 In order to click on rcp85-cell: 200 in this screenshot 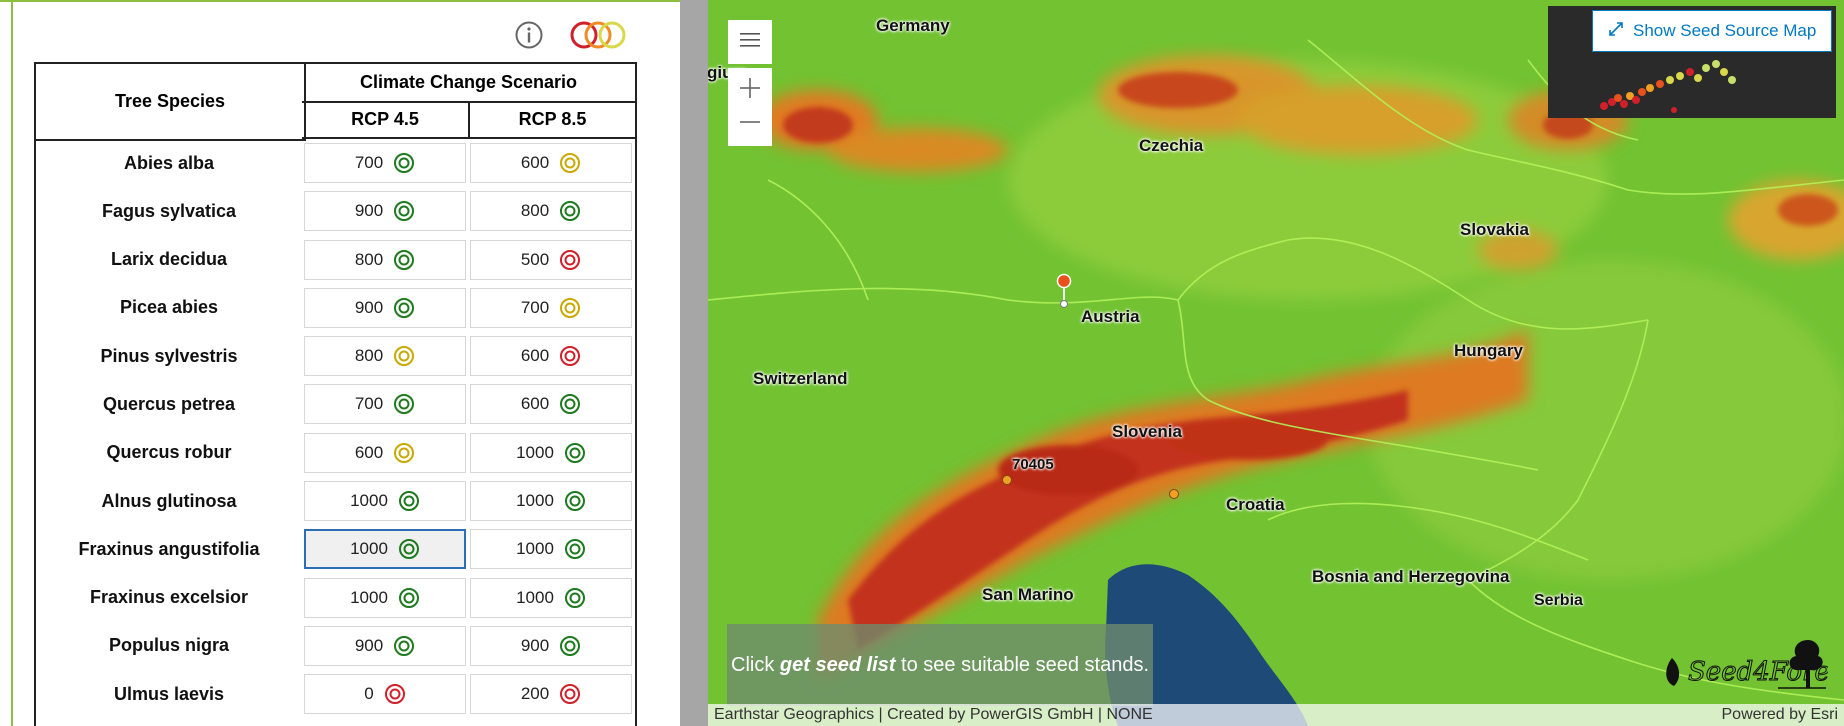, I will do `click(551, 694)`.